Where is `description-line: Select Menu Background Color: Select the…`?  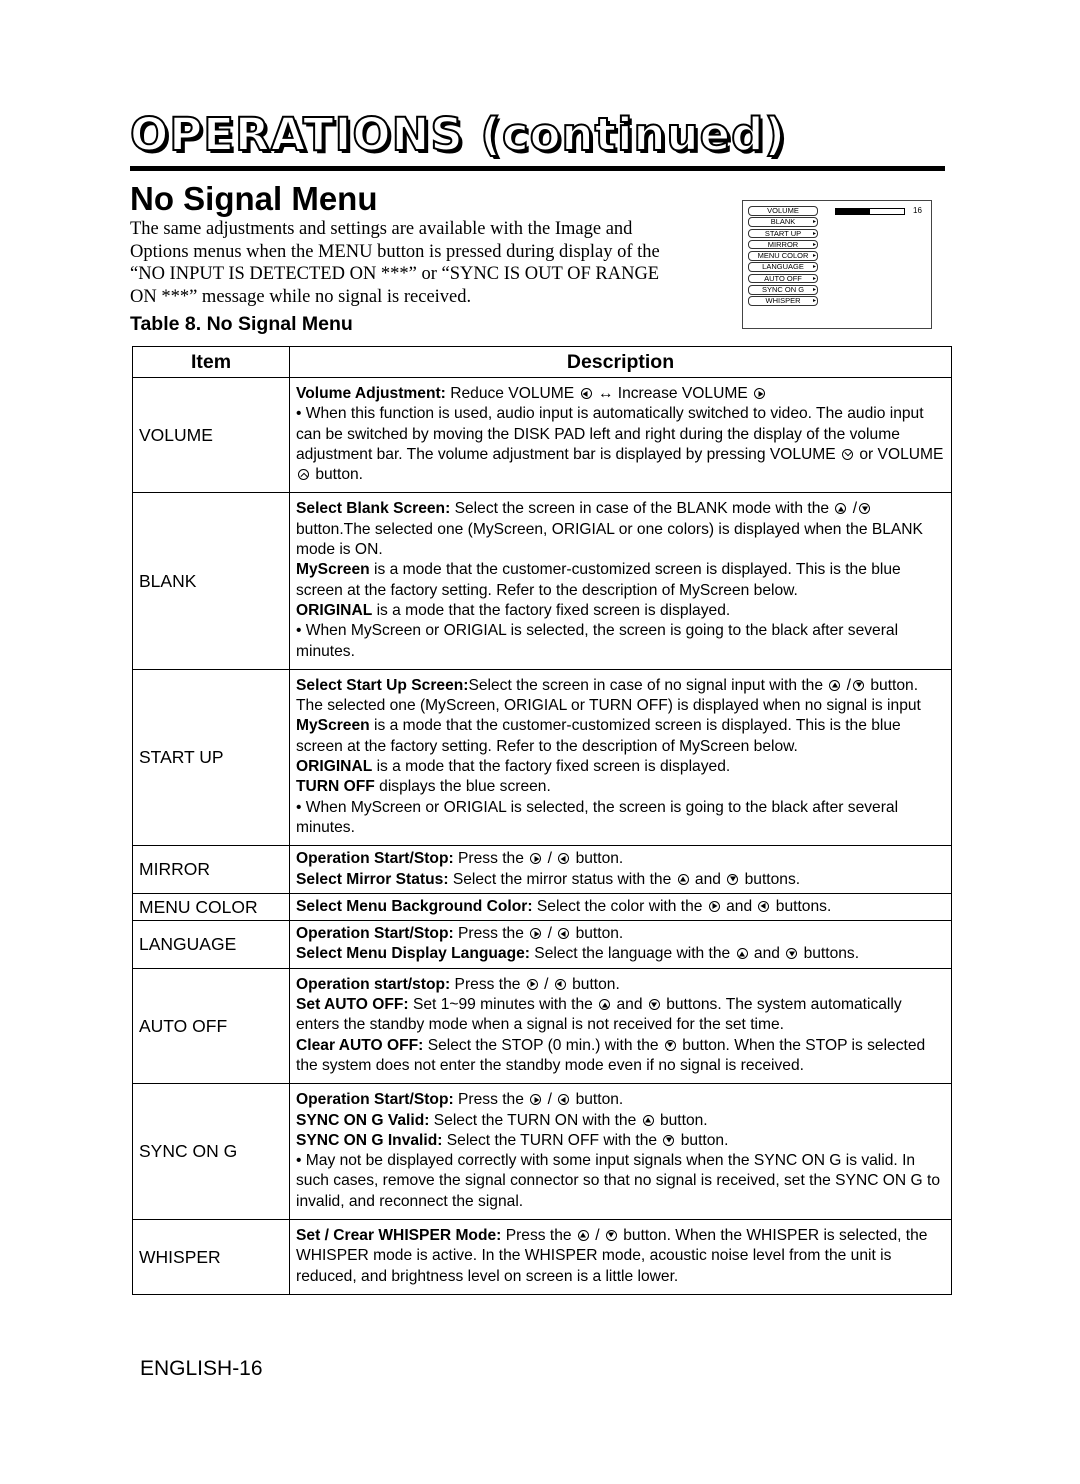
description-line: Select Menu Background Color: Select the… is located at coordinates (621, 907).